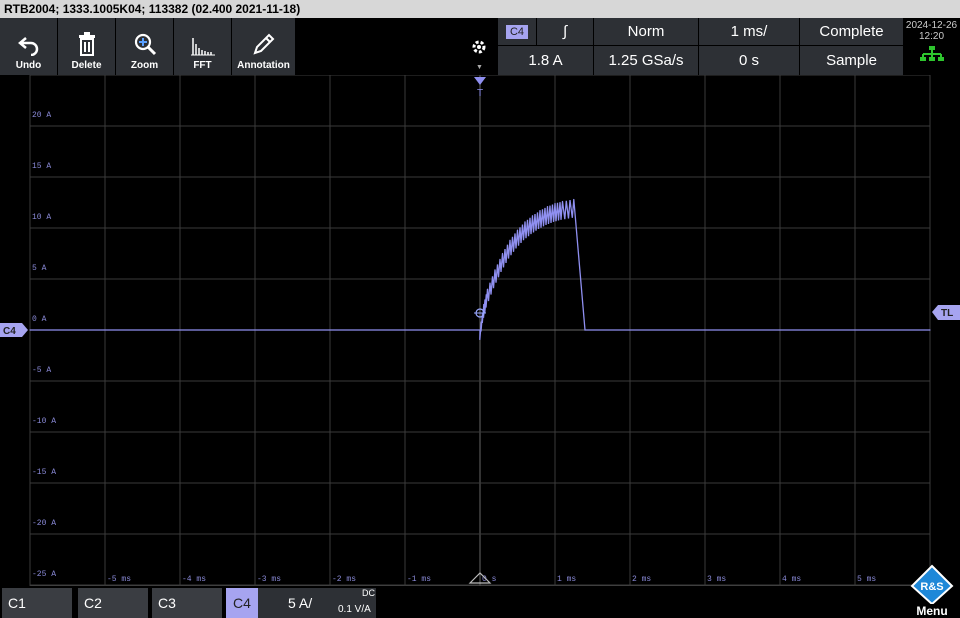  I want to click on timebase: 1 ms/, so click(749, 31).